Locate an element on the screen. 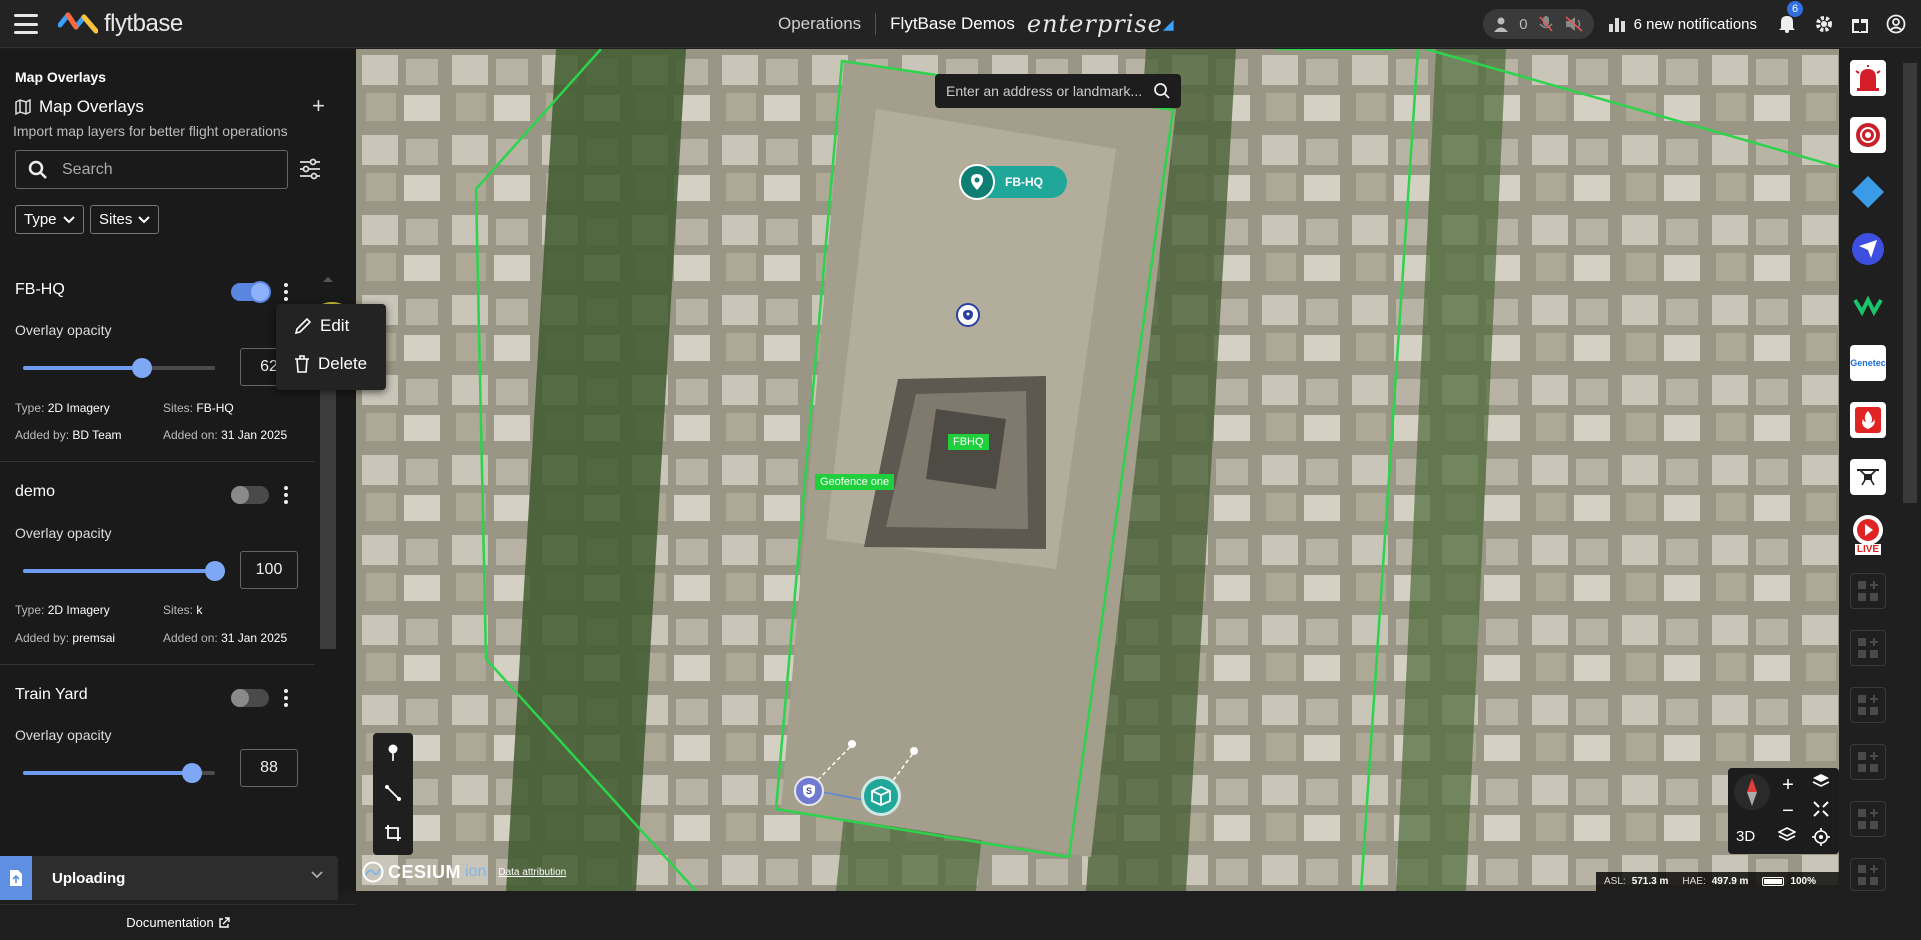 This screenshot has height=940, width=1921. whats-new-button is located at coordinates (1860, 24).